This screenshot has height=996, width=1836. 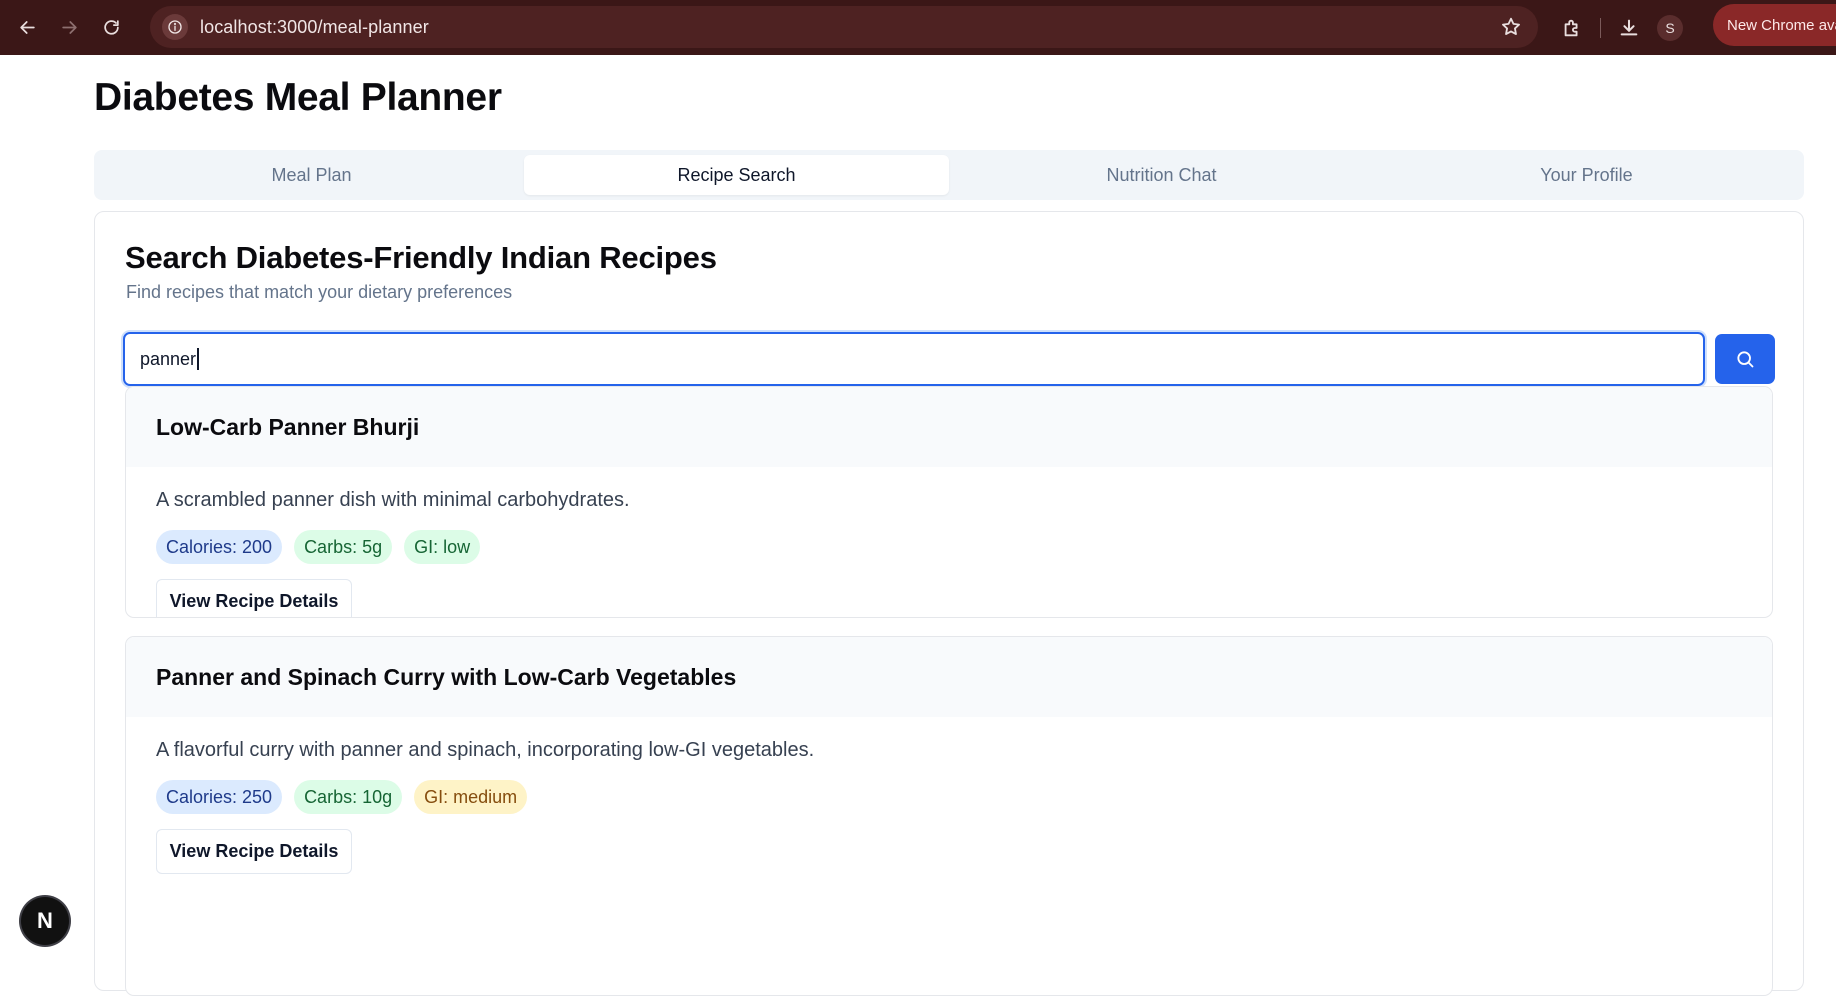 I want to click on back-button, so click(x=27, y=28).